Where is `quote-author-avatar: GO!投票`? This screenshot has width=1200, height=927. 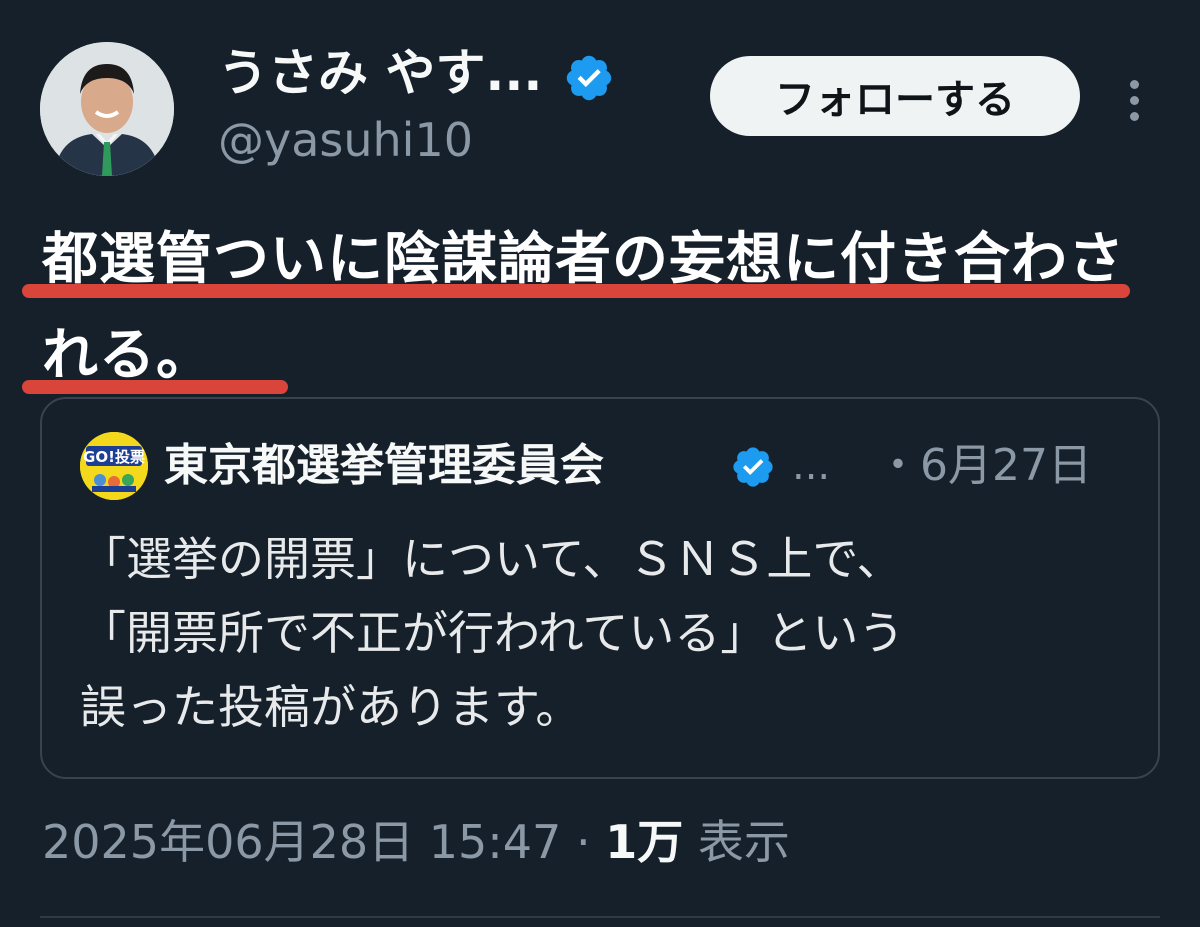
quote-author-avatar: GO!投票 is located at coordinates (114, 466).